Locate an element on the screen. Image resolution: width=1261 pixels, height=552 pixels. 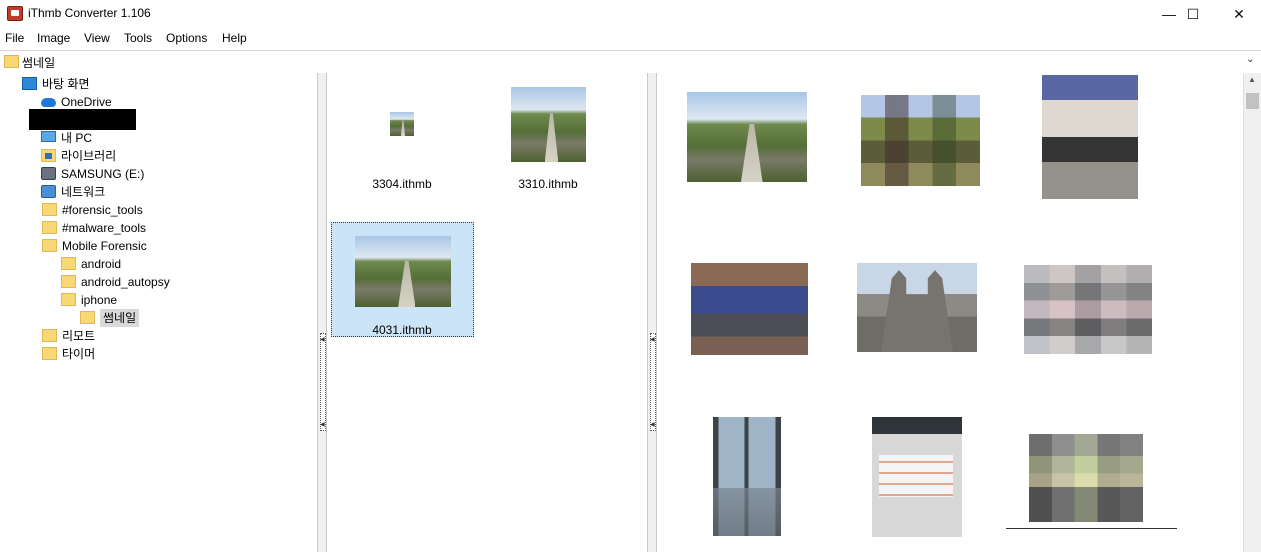
menu-options: Options is located at coordinates (186, 38).